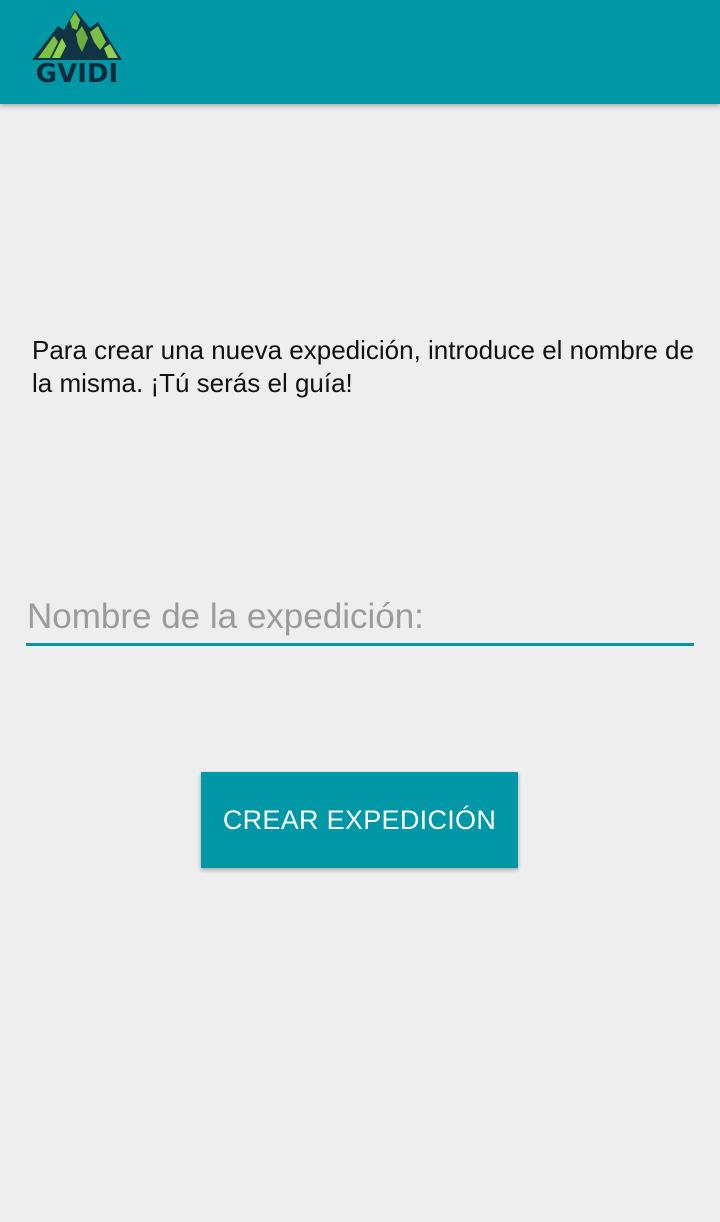  What do you see at coordinates (77, 35) in the screenshot?
I see `mountain-logo-icon` at bounding box center [77, 35].